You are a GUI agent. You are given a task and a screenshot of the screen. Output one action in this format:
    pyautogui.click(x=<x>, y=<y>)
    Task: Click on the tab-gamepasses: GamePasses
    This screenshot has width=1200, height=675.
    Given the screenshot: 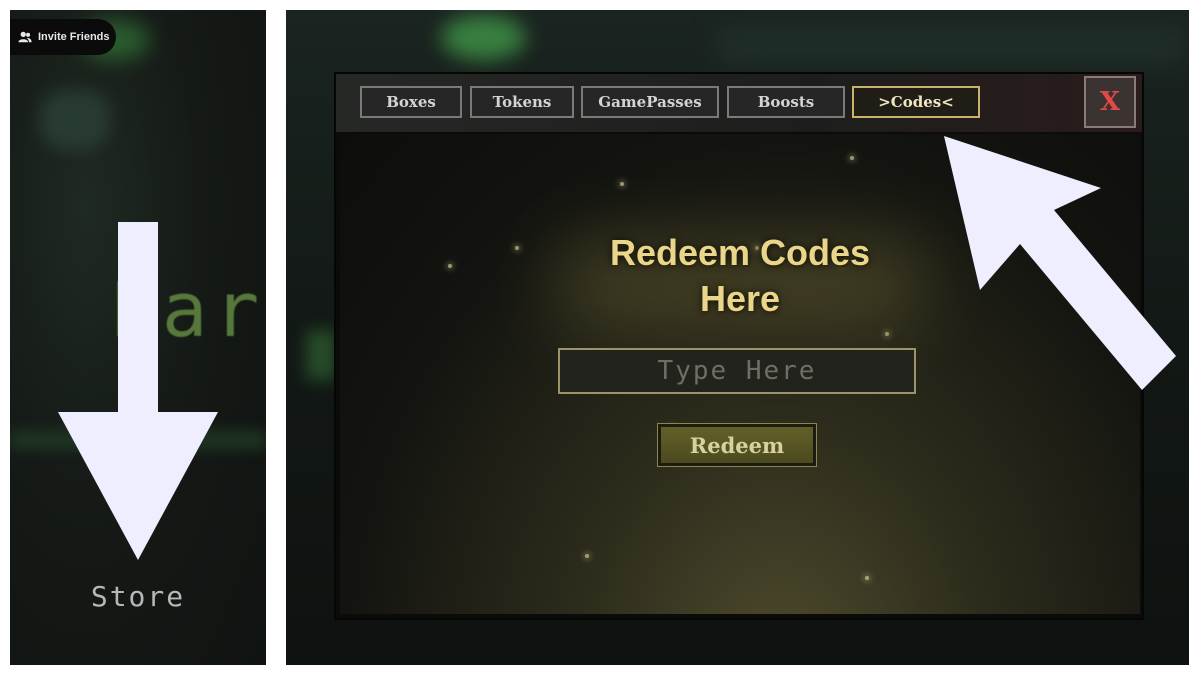 What is the action you would take?
    pyautogui.click(x=650, y=102)
    